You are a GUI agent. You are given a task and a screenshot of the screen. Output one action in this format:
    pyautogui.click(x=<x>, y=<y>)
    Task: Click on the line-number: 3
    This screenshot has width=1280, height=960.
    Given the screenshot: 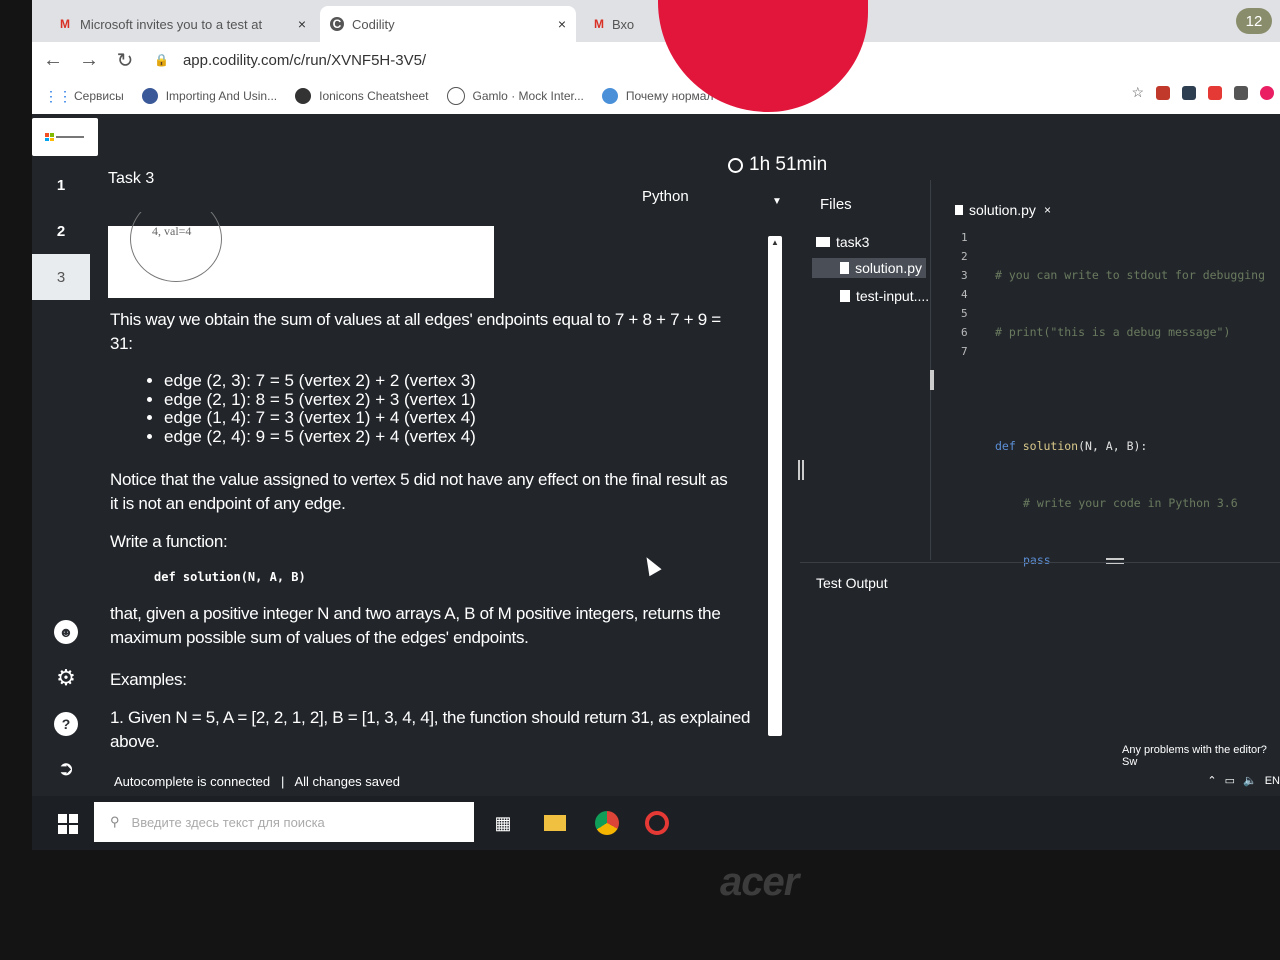 What is the action you would take?
    pyautogui.click(x=964, y=275)
    